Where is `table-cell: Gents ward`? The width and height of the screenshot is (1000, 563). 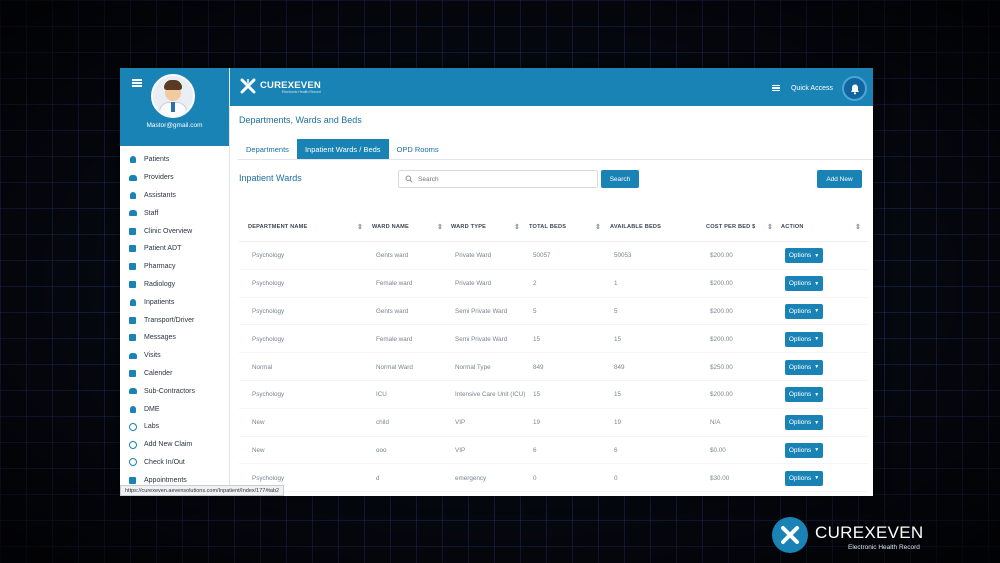
table-cell: Gents ward is located at coordinates (392, 311).